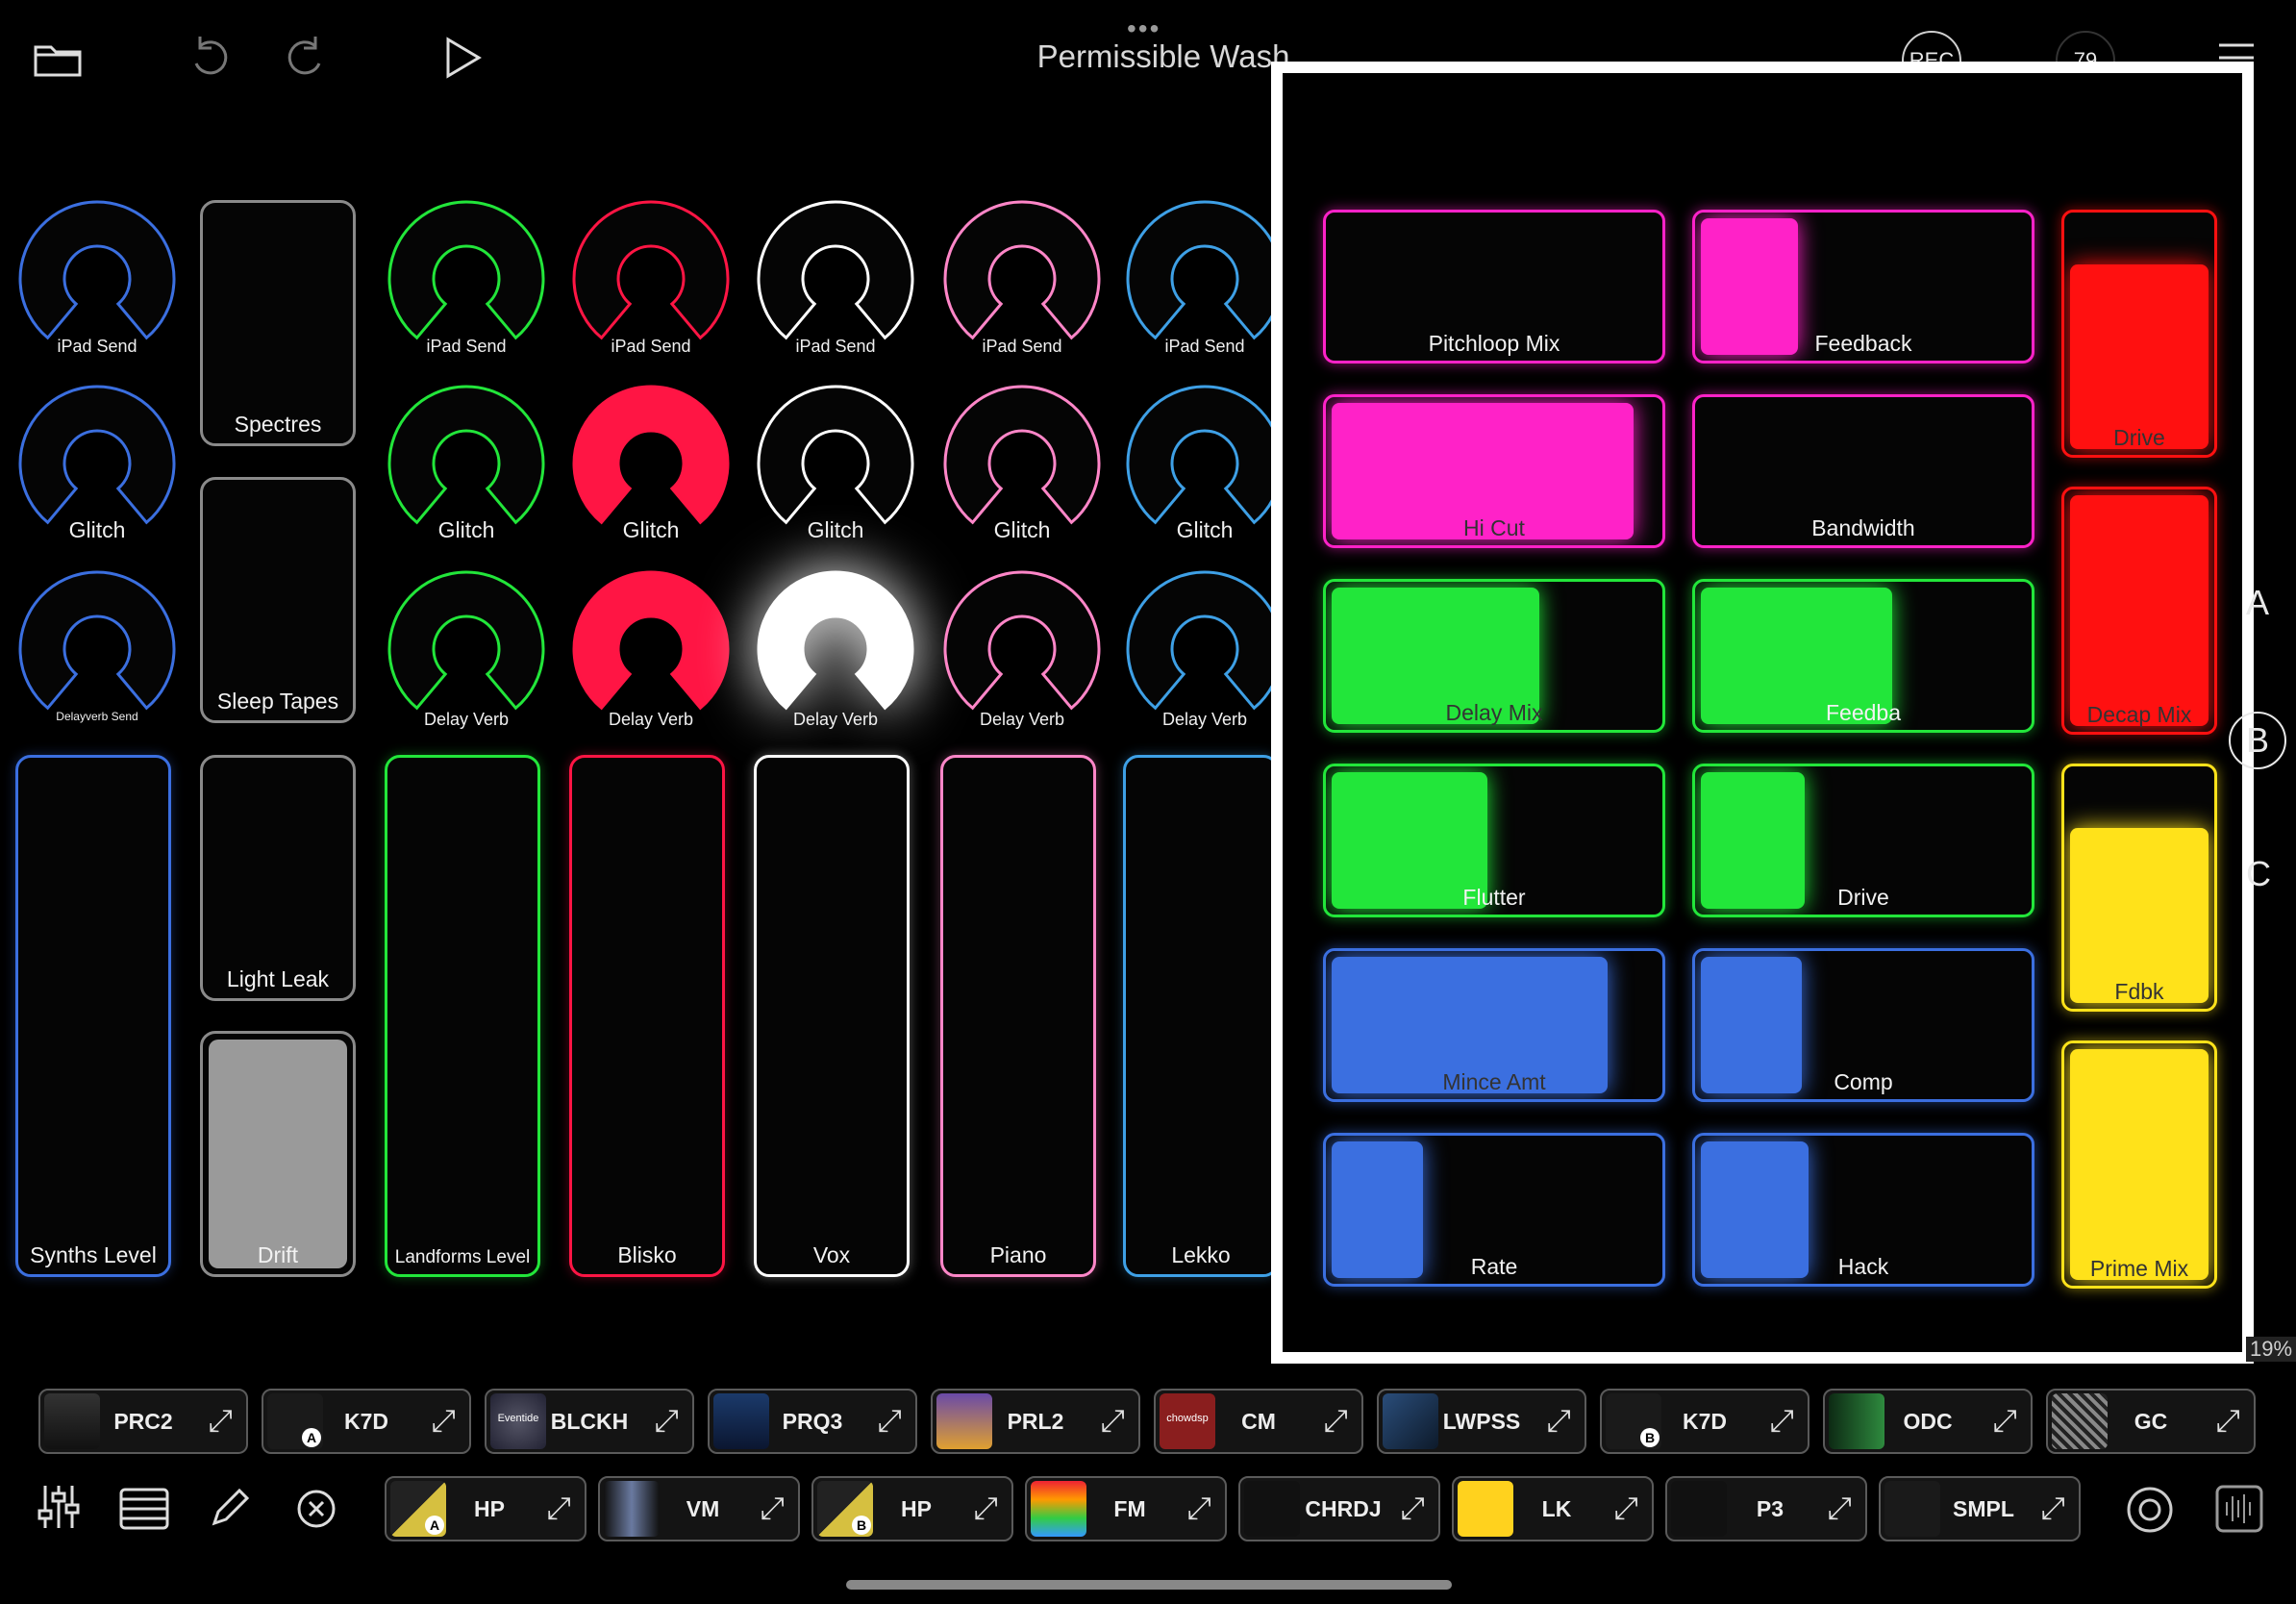 This screenshot has height=1604, width=2296. I want to click on pad-label: Feedback, so click(1863, 343).